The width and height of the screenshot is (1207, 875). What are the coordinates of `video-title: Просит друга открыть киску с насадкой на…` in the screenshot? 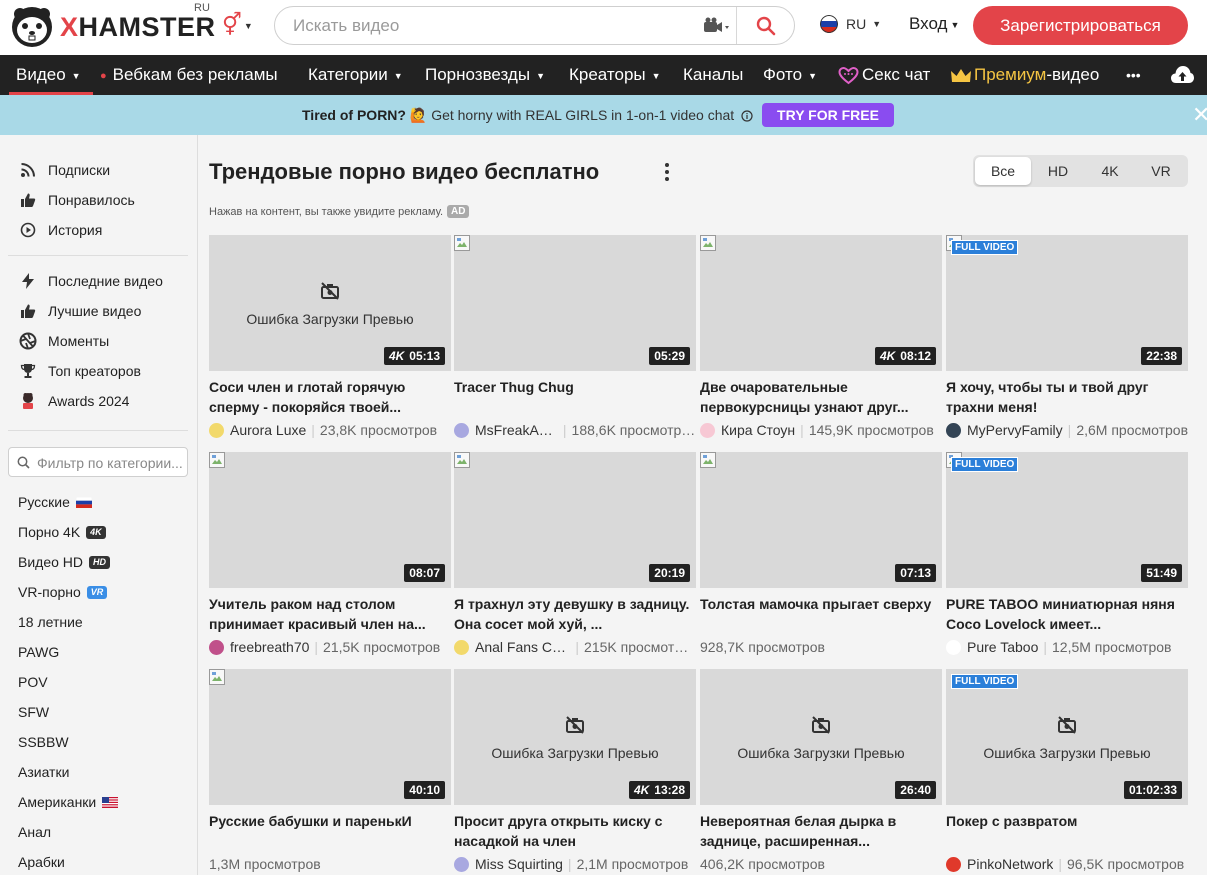 It's located at (572, 831).